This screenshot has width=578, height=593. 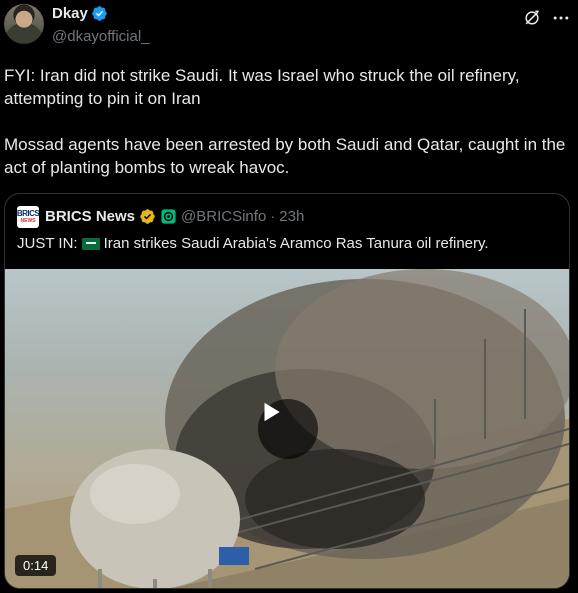 What do you see at coordinates (47, 243) in the screenshot?
I see `quoted-text-prefix: JUST IN:` at bounding box center [47, 243].